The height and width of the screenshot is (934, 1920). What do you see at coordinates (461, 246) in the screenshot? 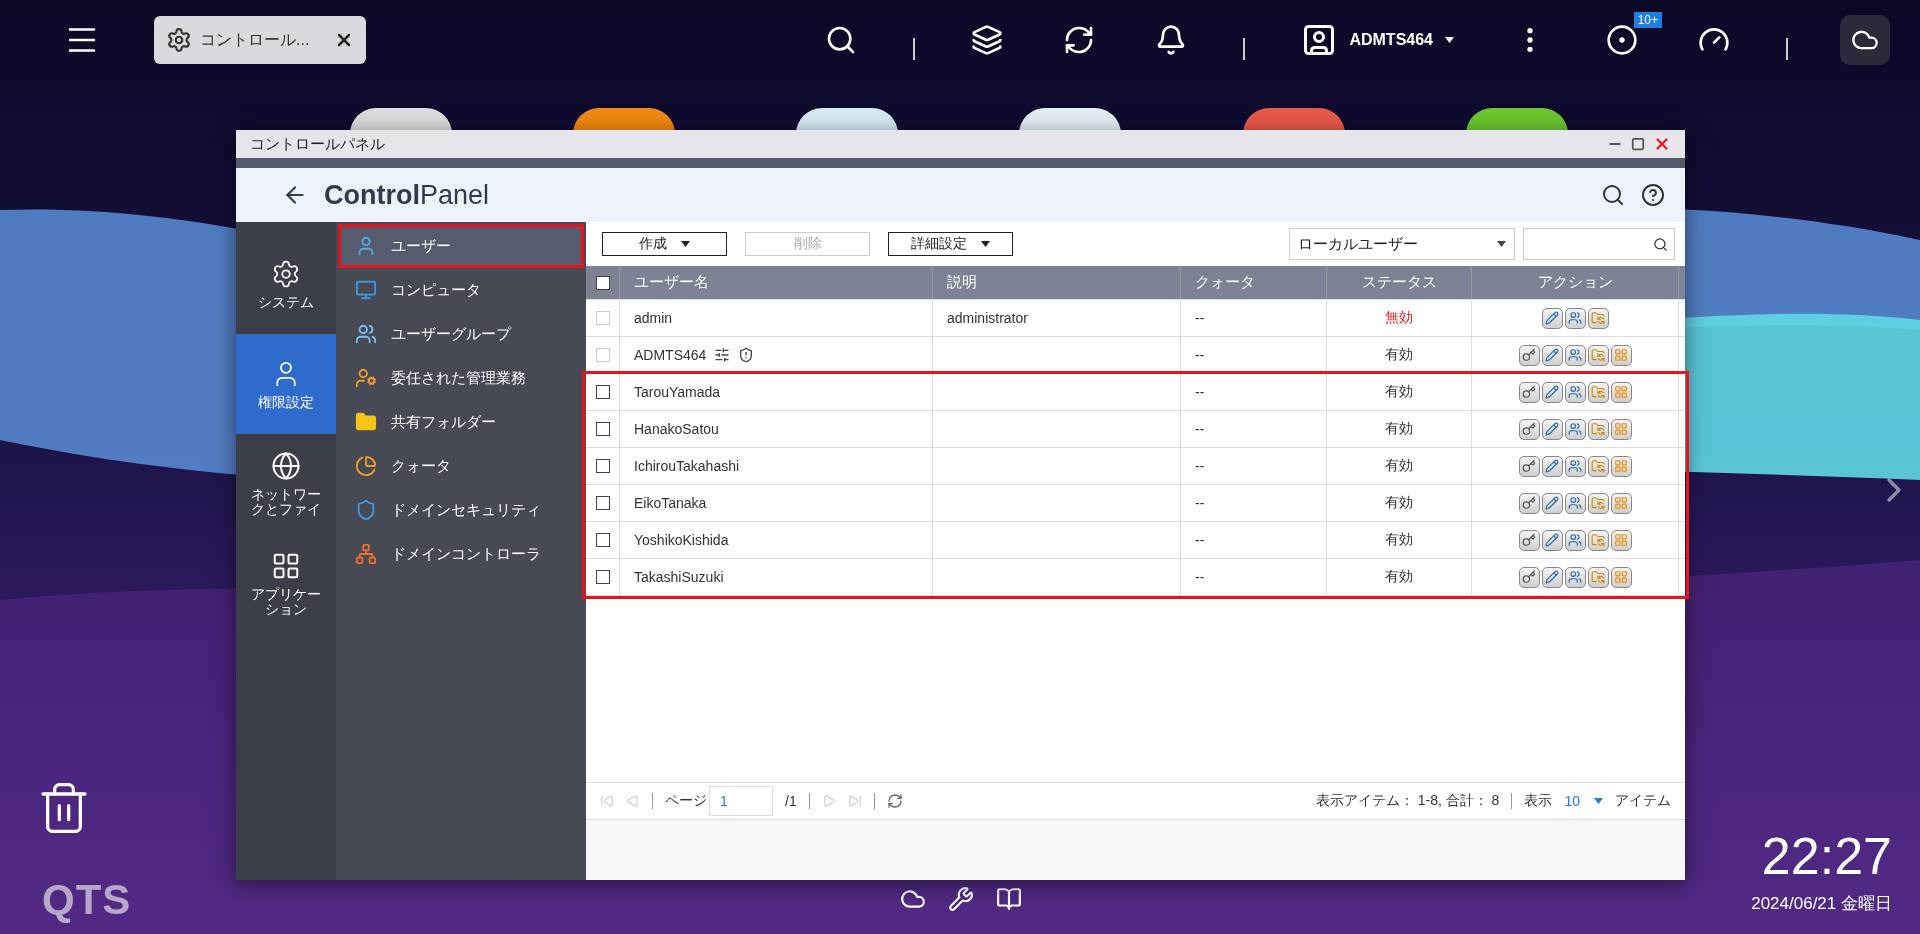
I see `subnav-item: ユーザー` at bounding box center [461, 246].